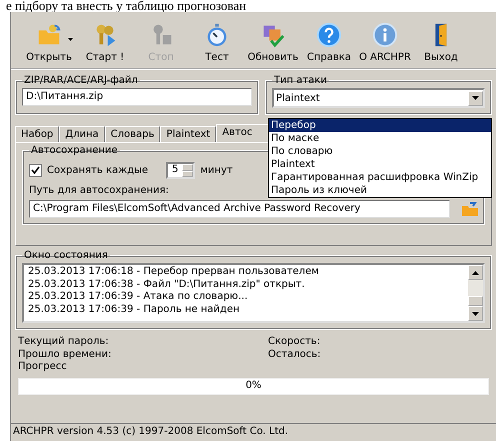 The image size is (496, 441). What do you see at coordinates (82, 134) in the screenshot?
I see `tab: Длина` at bounding box center [82, 134].